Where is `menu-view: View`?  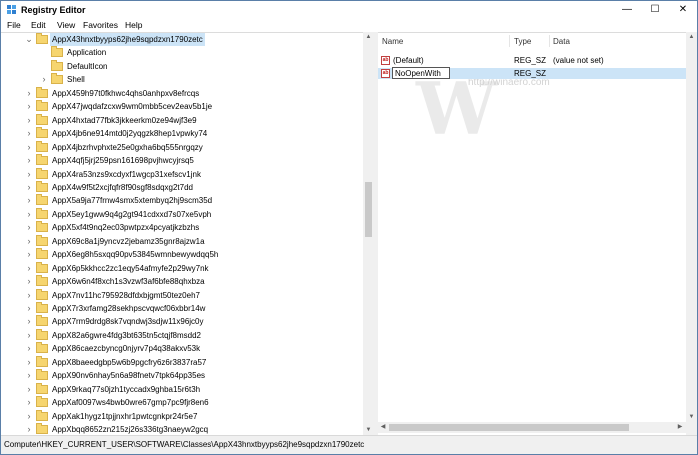
menu-view: View is located at coordinates (66, 25).